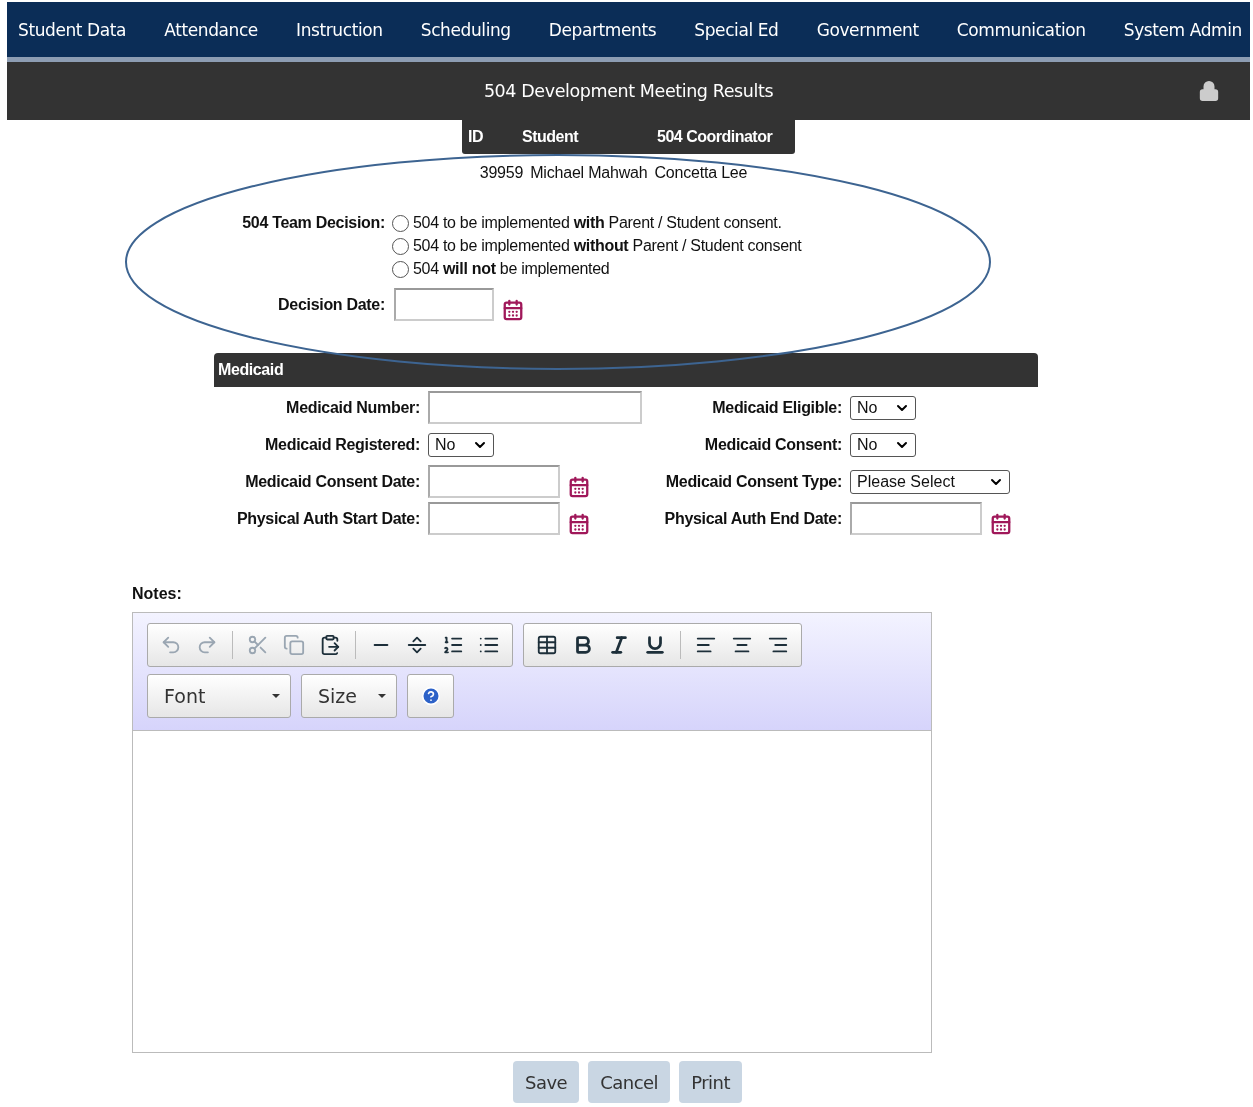  Describe the element at coordinates (501, 173) in the screenshot. I see `table-cell: 39959` at that location.